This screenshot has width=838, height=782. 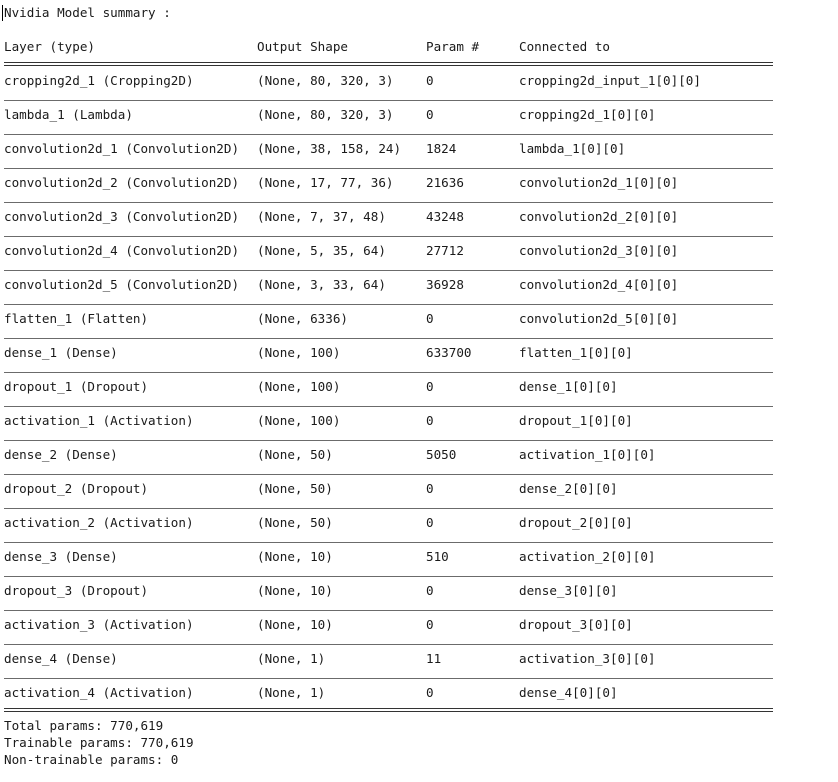 I want to click on output-shape: (None, 3, 33, 64), so click(x=321, y=284).